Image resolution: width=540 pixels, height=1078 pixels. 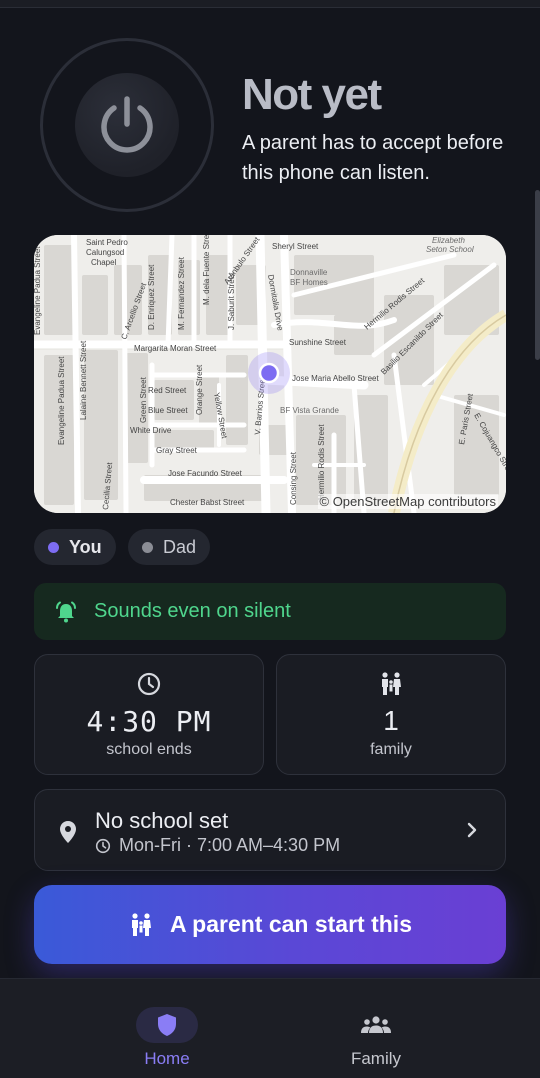 What do you see at coordinates (151, 297) in the screenshot?
I see `svg-text: D. Enriquez Street` at bounding box center [151, 297].